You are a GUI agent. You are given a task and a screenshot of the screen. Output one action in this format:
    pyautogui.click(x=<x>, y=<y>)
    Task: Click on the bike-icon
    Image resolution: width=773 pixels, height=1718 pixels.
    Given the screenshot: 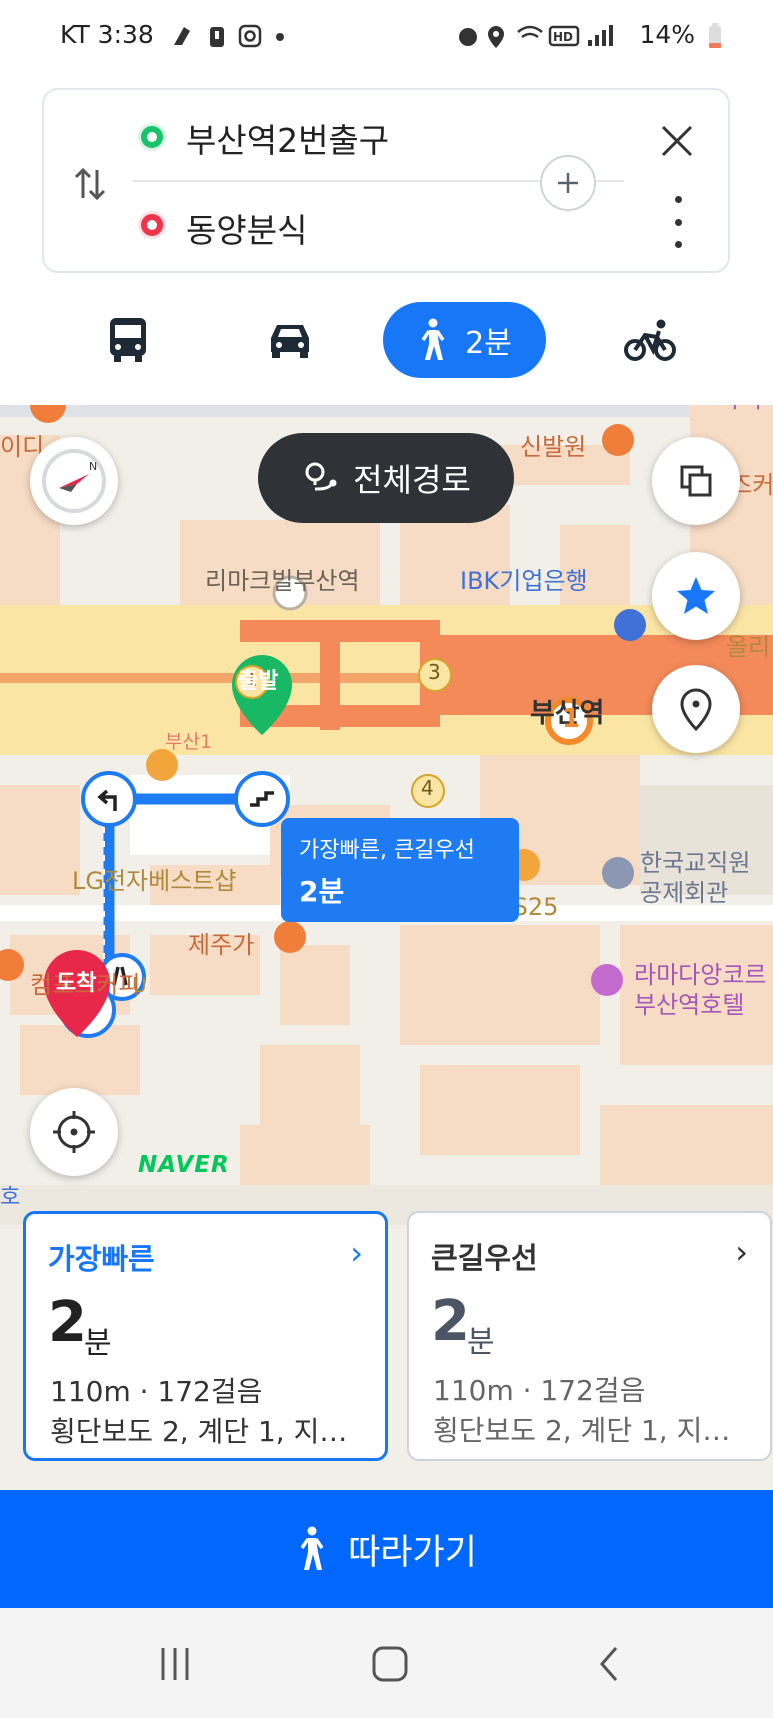 What is the action you would take?
    pyautogui.click(x=650, y=340)
    